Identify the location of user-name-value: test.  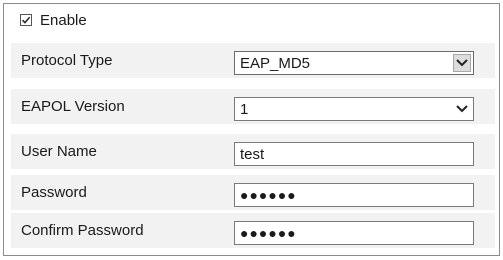
(252, 154).